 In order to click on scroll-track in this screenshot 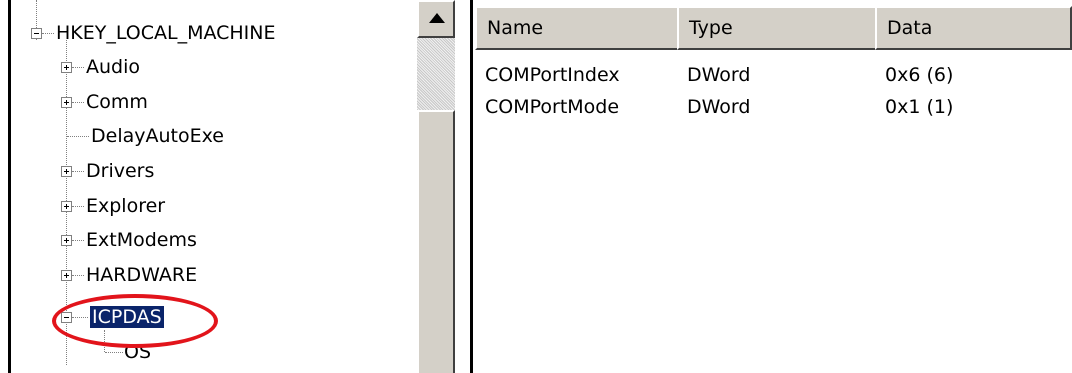, I will do `click(436, 74)`.